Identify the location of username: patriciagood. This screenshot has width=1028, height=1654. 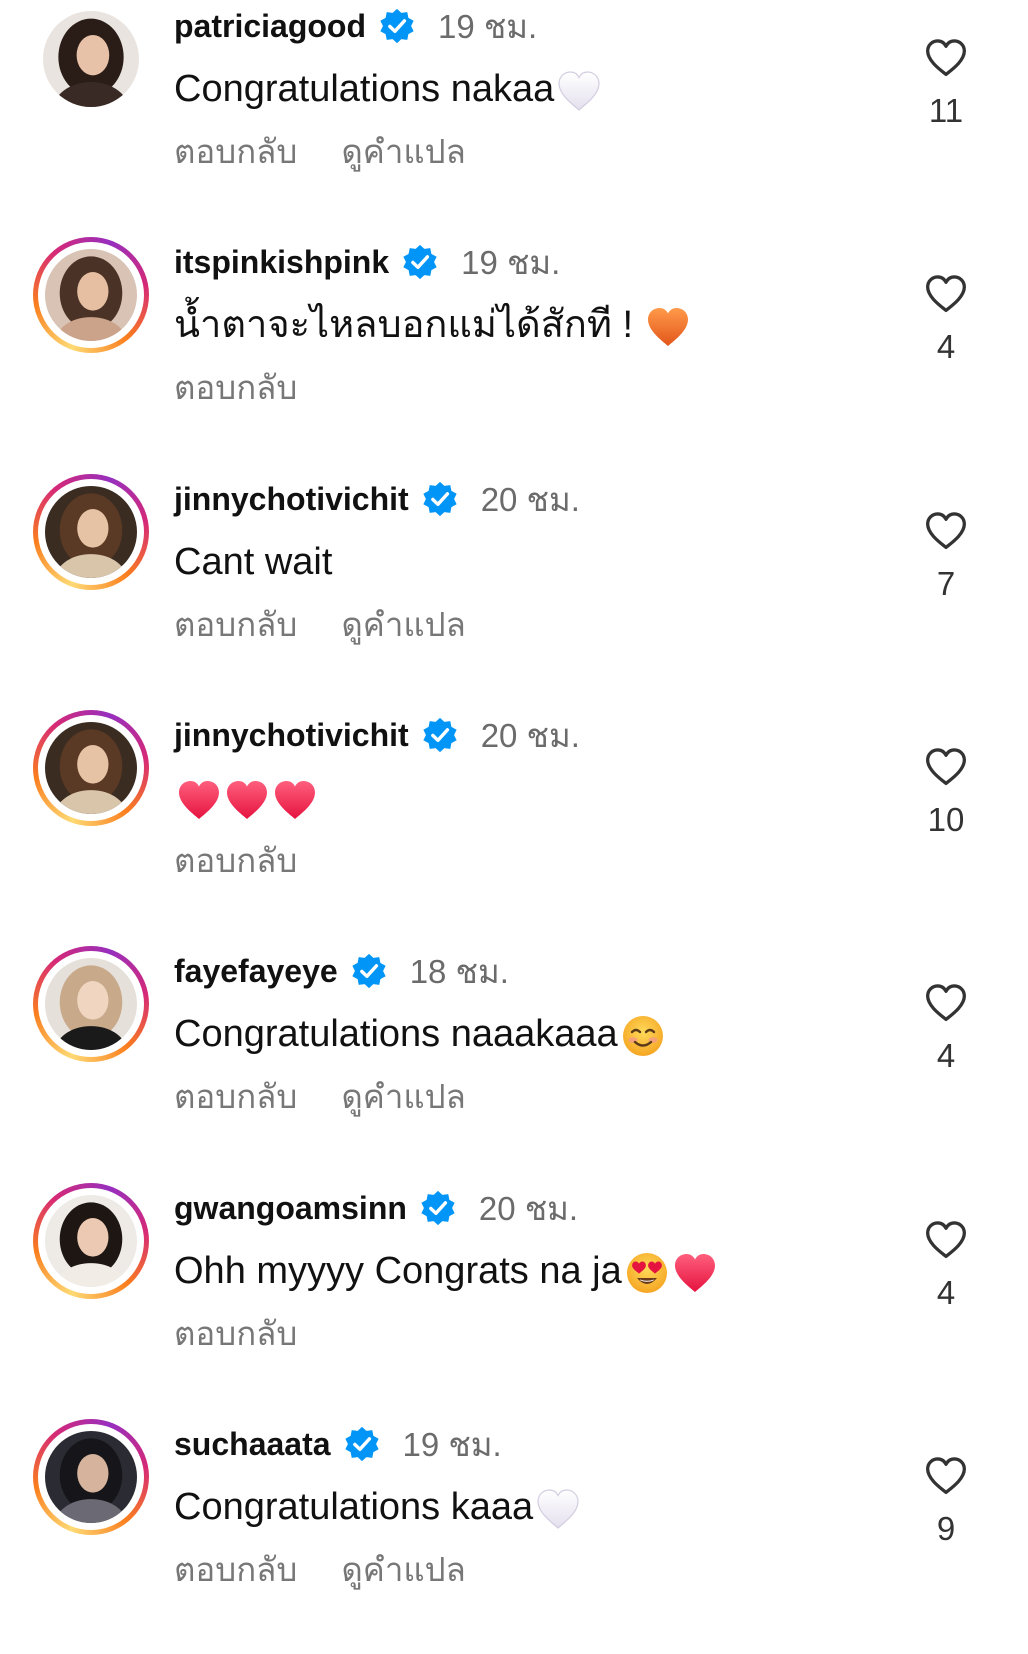
(270, 26).